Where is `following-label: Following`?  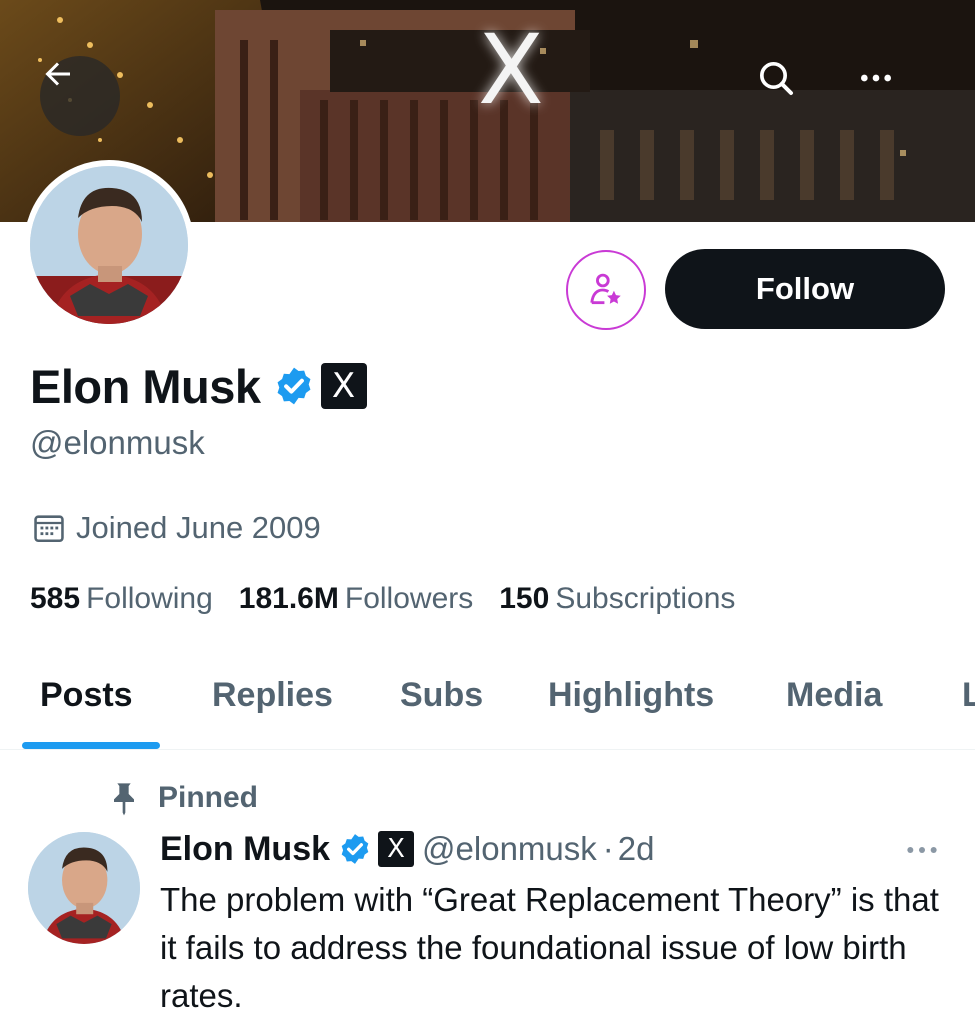
following-label: Following is located at coordinates (149, 598).